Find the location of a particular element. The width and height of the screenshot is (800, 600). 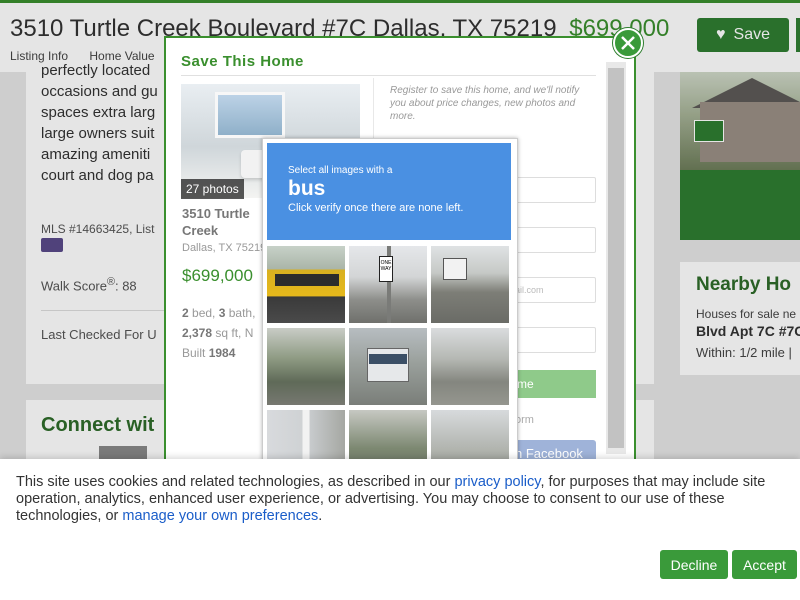

modal-listing-price: $699,000 is located at coordinates (217, 275).